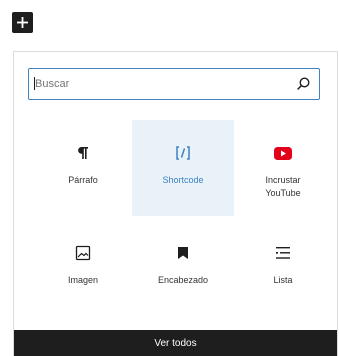 The image size is (339, 356). I want to click on list-icon, so click(283, 253).